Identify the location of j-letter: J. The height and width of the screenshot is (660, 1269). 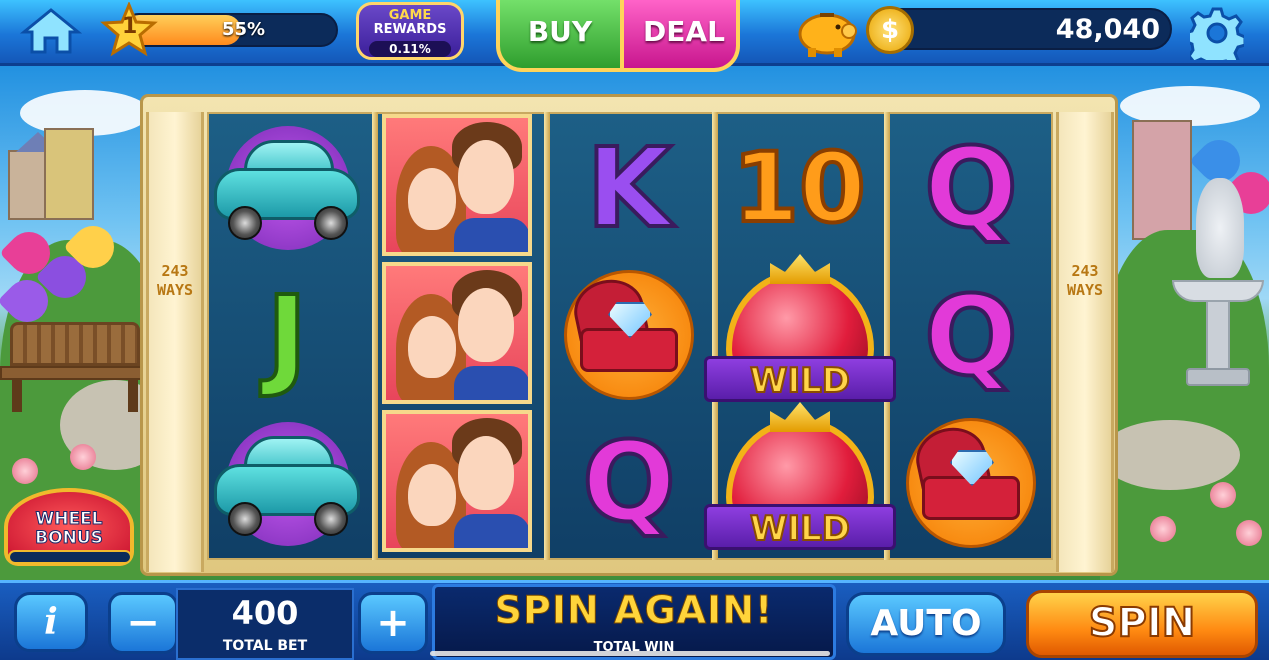
(287, 336).